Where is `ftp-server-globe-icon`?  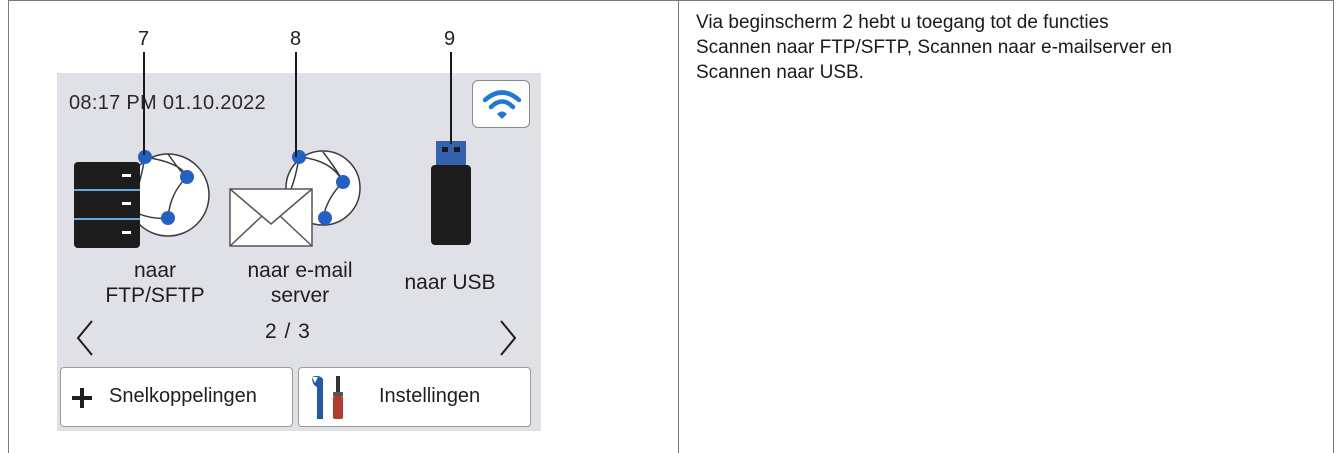
ftp-server-globe-icon is located at coordinates (140, 194).